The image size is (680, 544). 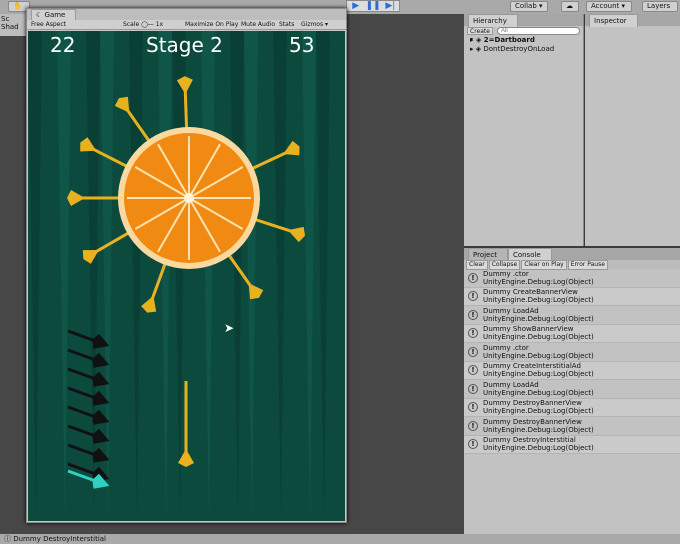 I want to click on log-message: Dummy DestroyInterstitial, so click(x=529, y=440).